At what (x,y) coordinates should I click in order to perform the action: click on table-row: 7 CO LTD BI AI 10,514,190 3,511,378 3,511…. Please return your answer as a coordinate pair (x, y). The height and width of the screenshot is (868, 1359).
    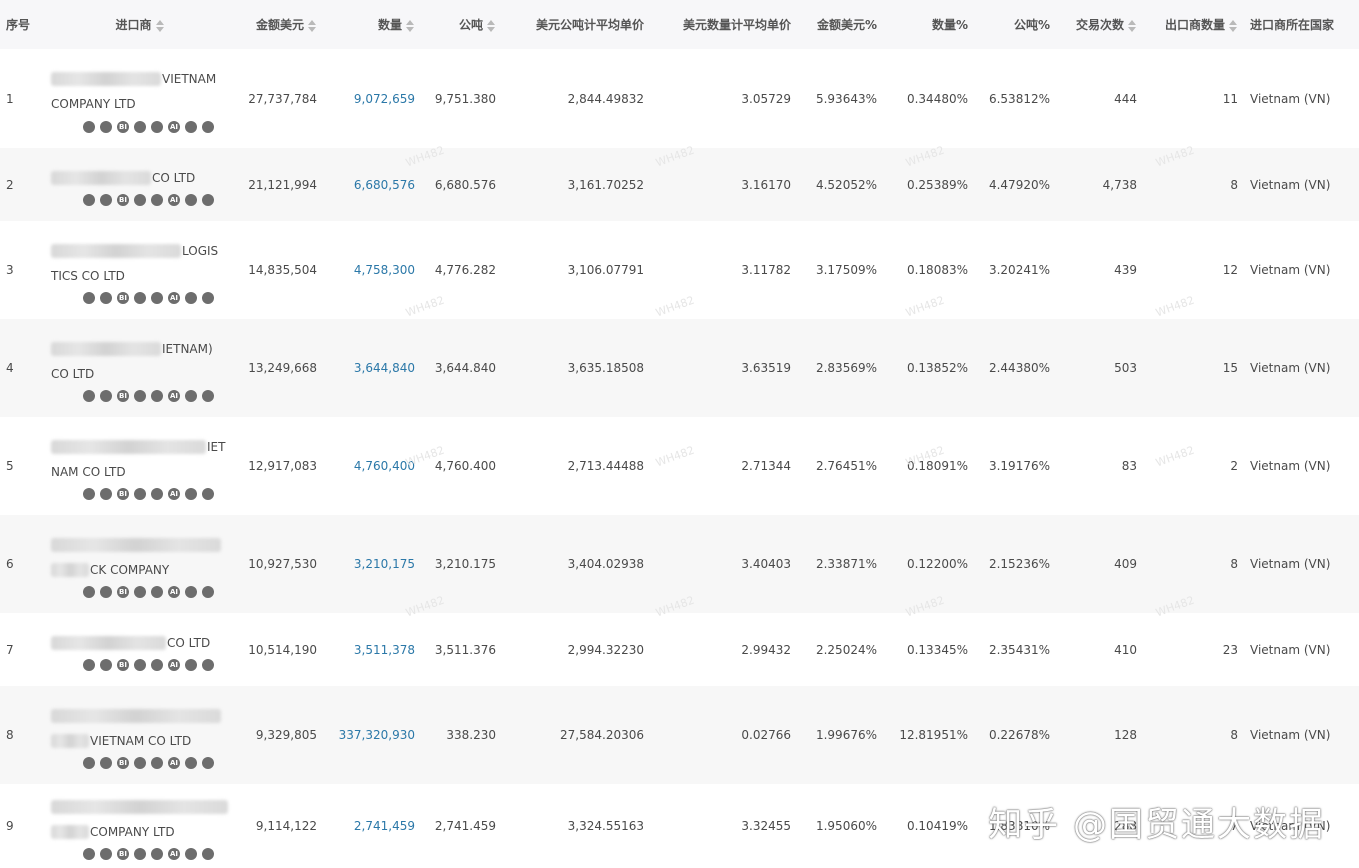
    Looking at the image, I should click on (679, 649).